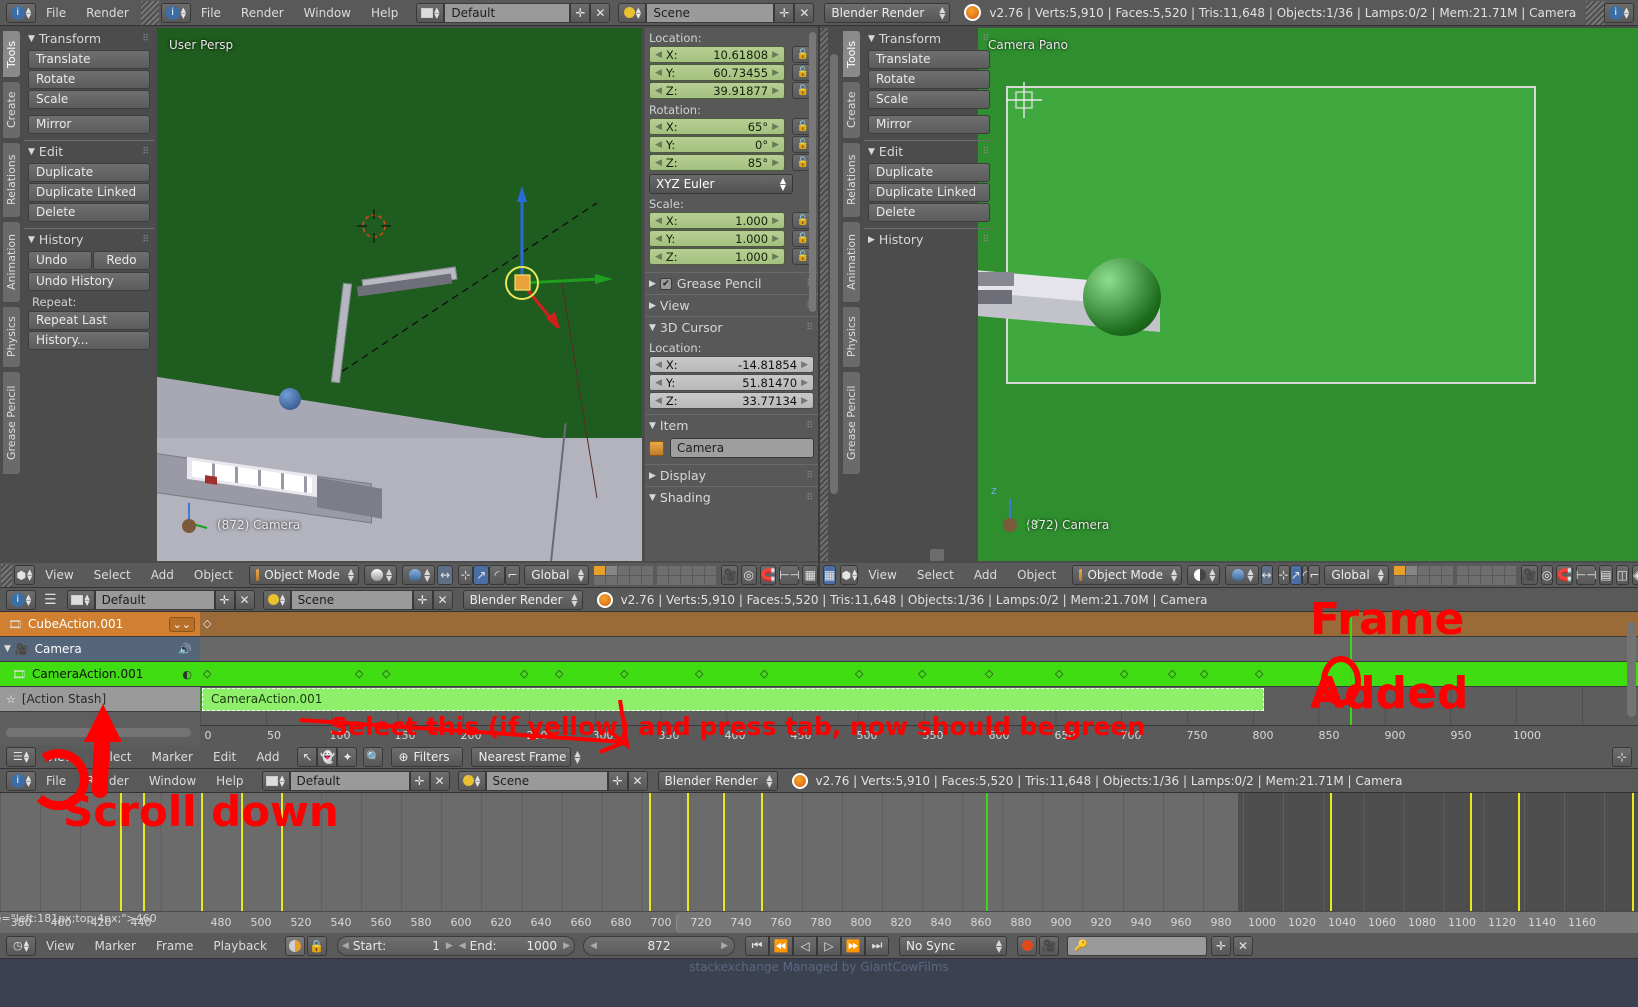 This screenshot has width=1638, height=1007. I want to click on sync-mode-selector: No Sync ▲ ▼, so click(953, 945).